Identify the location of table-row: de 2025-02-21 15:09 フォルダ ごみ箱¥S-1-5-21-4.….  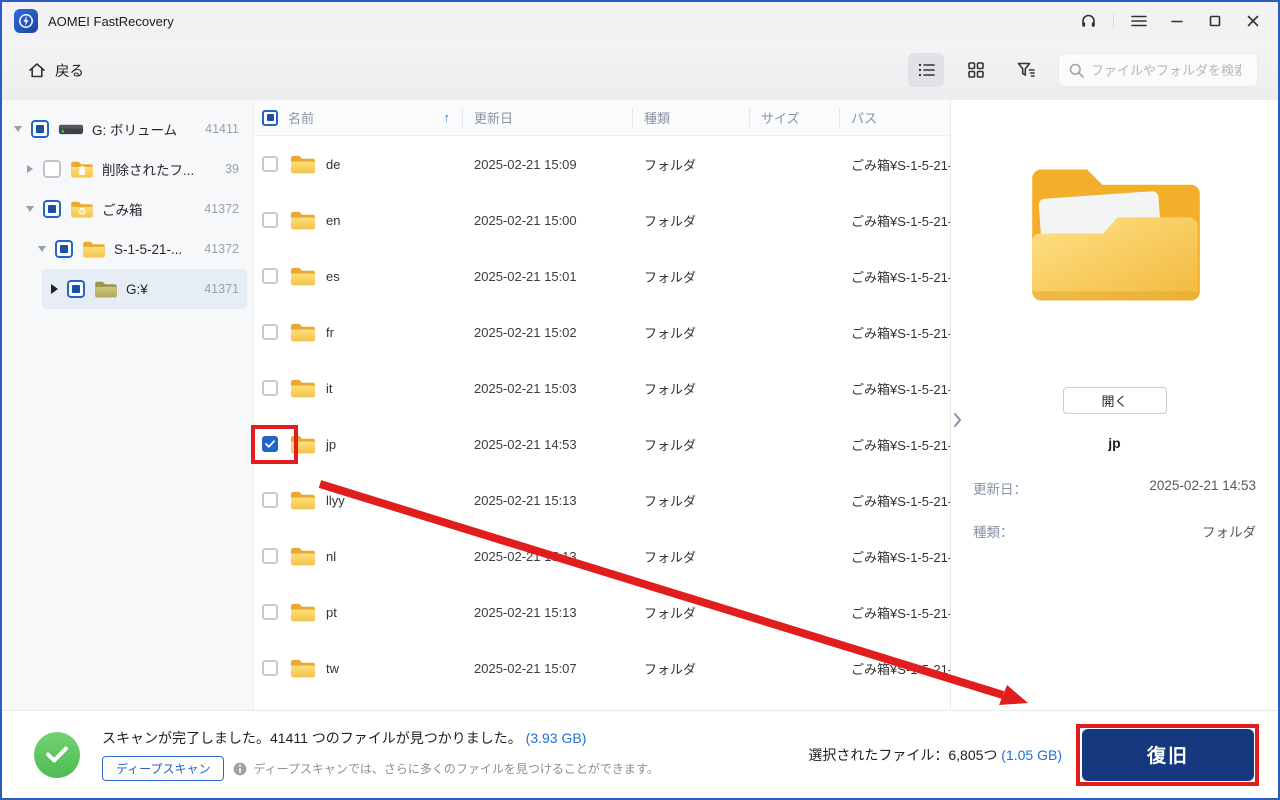
(602, 164).